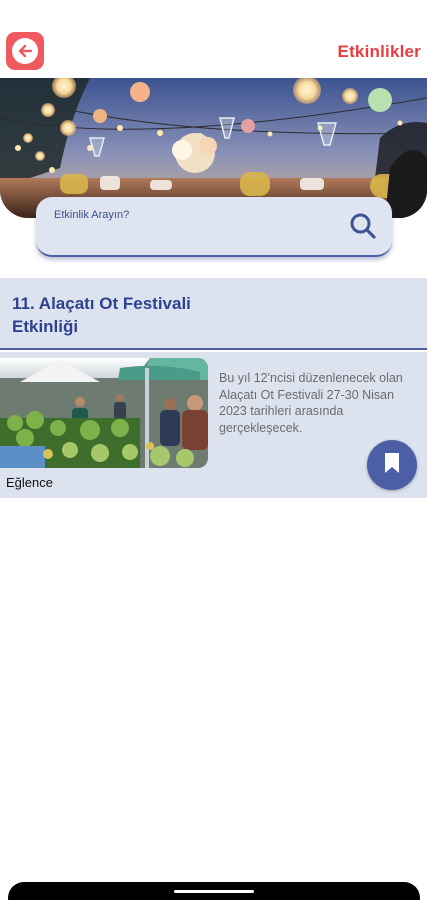  What do you see at coordinates (213, 39) in the screenshot?
I see `top-bar: Etkinlikler` at bounding box center [213, 39].